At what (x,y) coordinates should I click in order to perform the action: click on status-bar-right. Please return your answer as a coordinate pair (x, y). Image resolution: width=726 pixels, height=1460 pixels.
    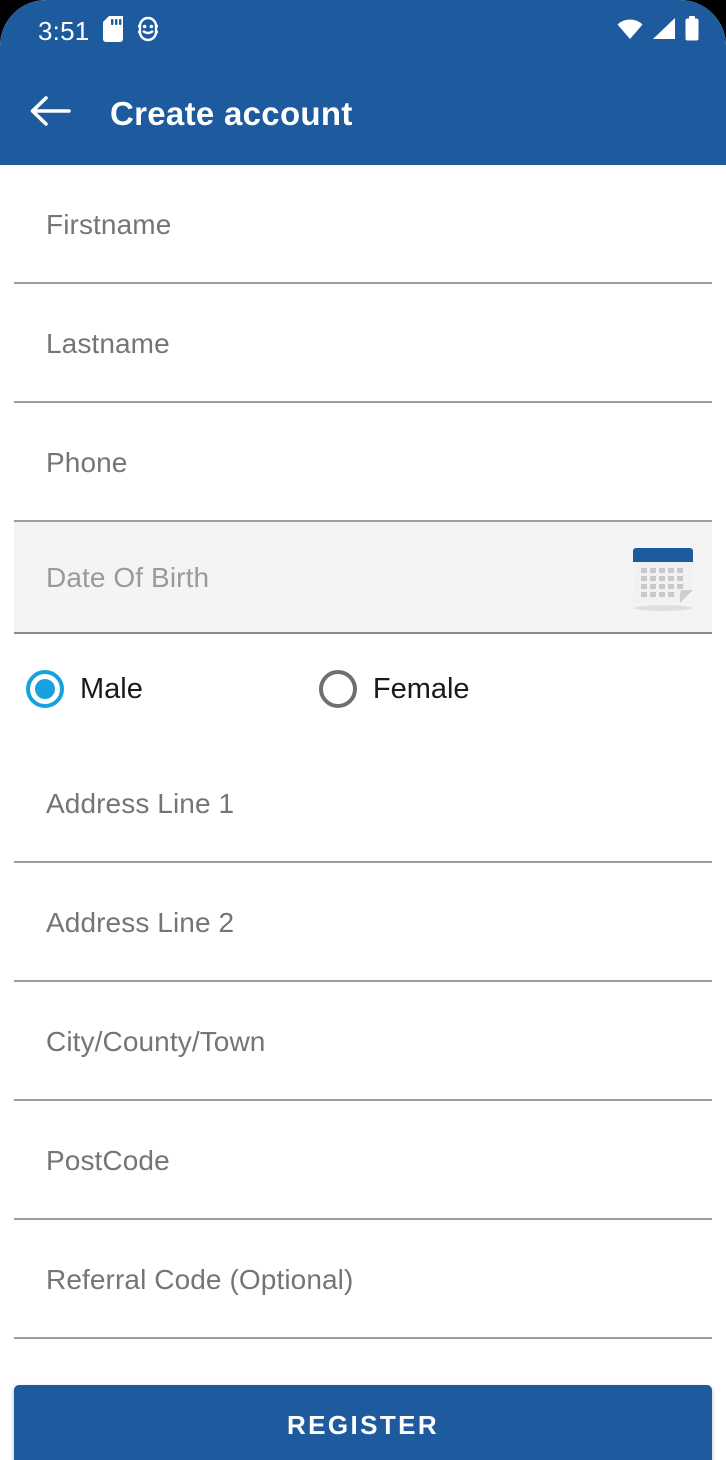
    Looking at the image, I should click on (658, 31).